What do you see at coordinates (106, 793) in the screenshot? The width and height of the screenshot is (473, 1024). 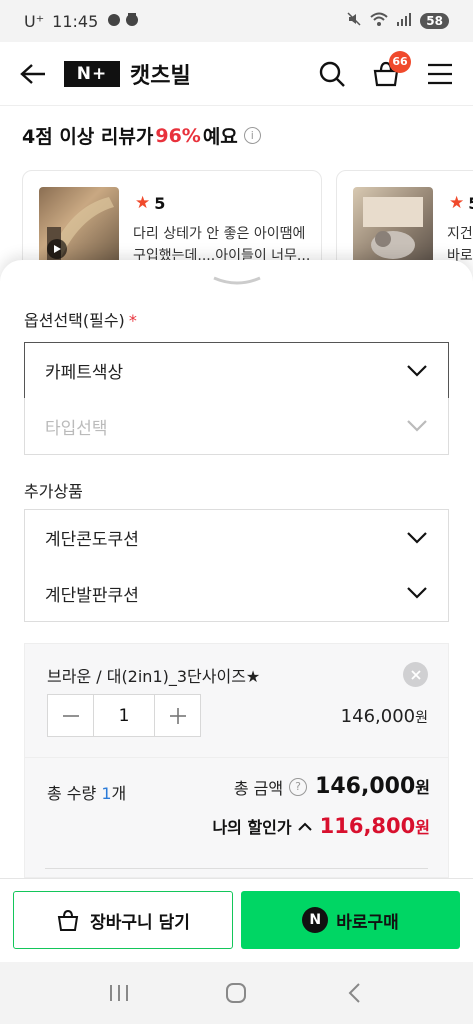 I see `total-qty-number: 1` at bounding box center [106, 793].